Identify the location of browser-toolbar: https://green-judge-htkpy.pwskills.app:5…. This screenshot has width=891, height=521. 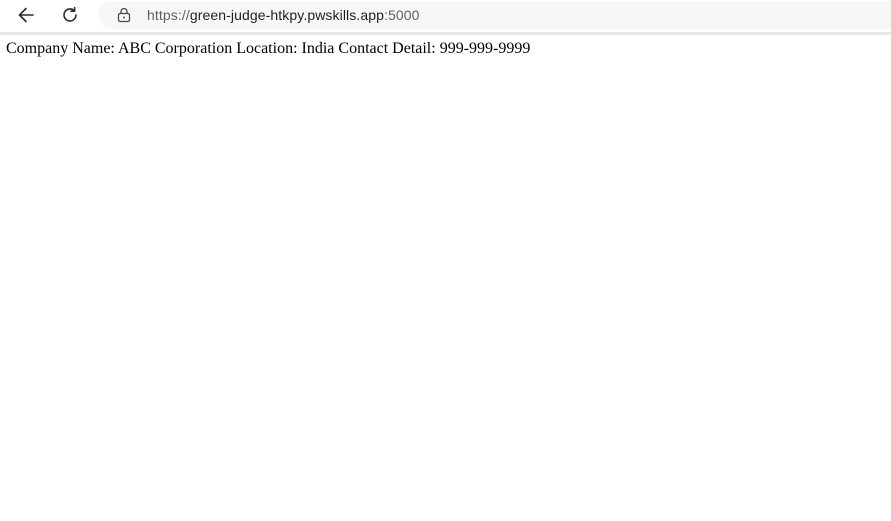
(445, 17).